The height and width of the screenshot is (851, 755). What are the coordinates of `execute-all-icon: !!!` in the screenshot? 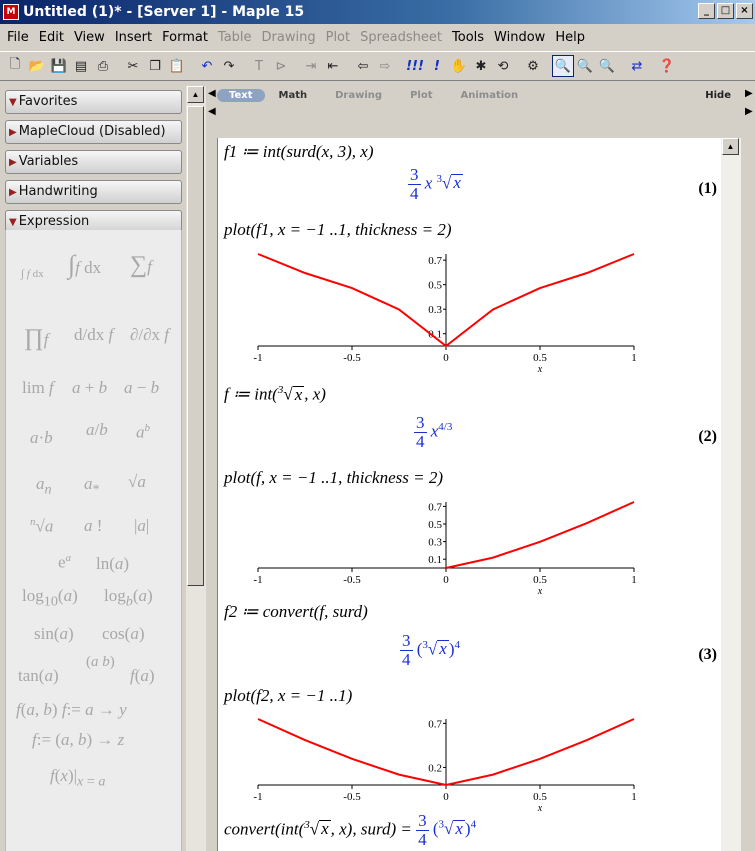 It's located at (415, 66).